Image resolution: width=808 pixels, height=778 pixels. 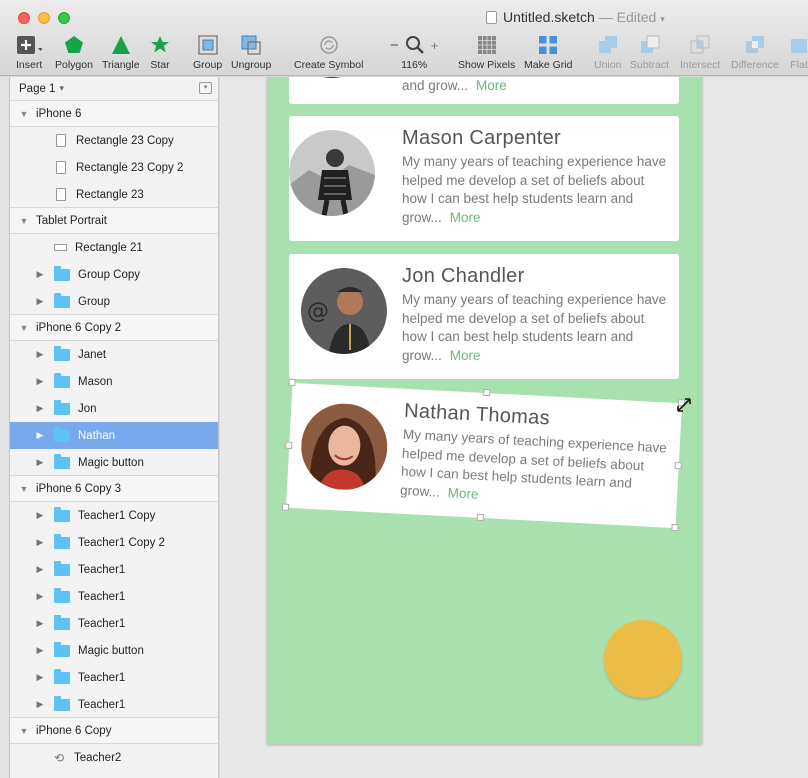 What do you see at coordinates (700, 52) in the screenshot?
I see `intersect-button: Intersect` at bounding box center [700, 52].